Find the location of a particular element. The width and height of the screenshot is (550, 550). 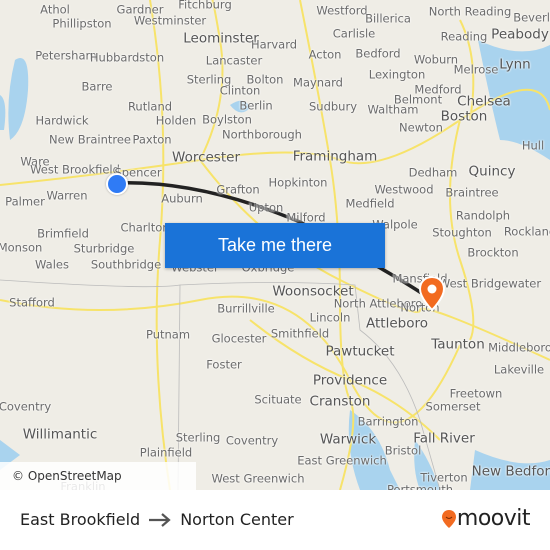

place-label: North Reading is located at coordinates (470, 11).